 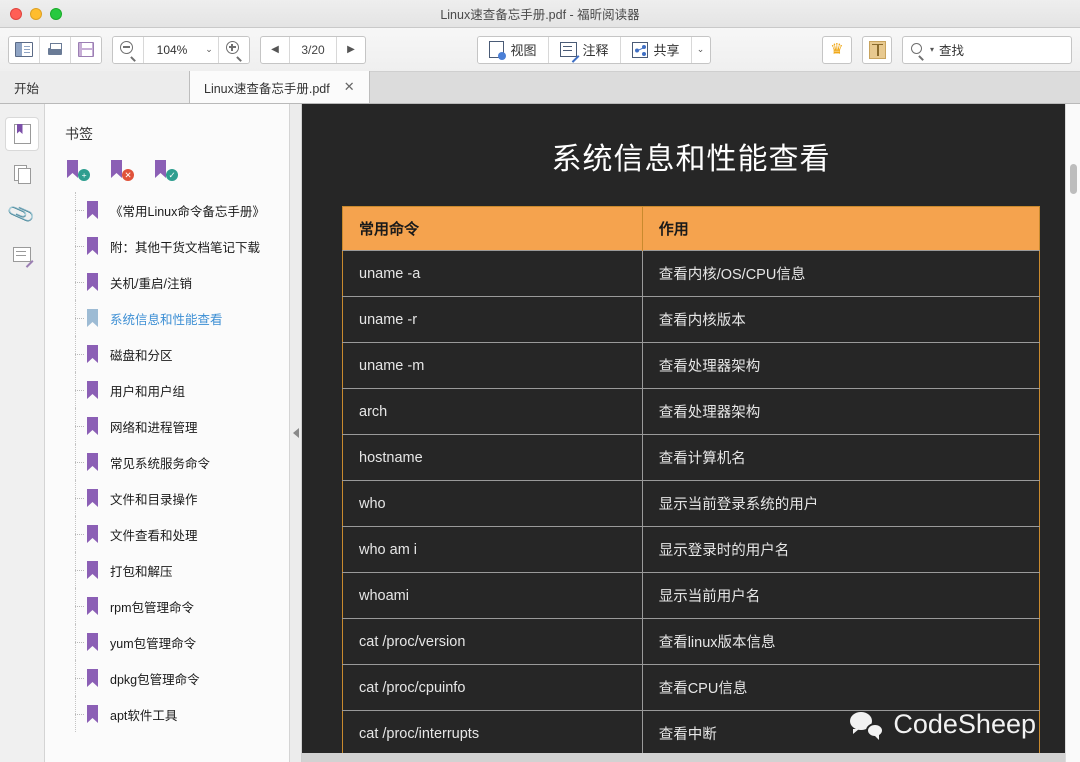 I want to click on text-tool-icon, so click(x=877, y=49).